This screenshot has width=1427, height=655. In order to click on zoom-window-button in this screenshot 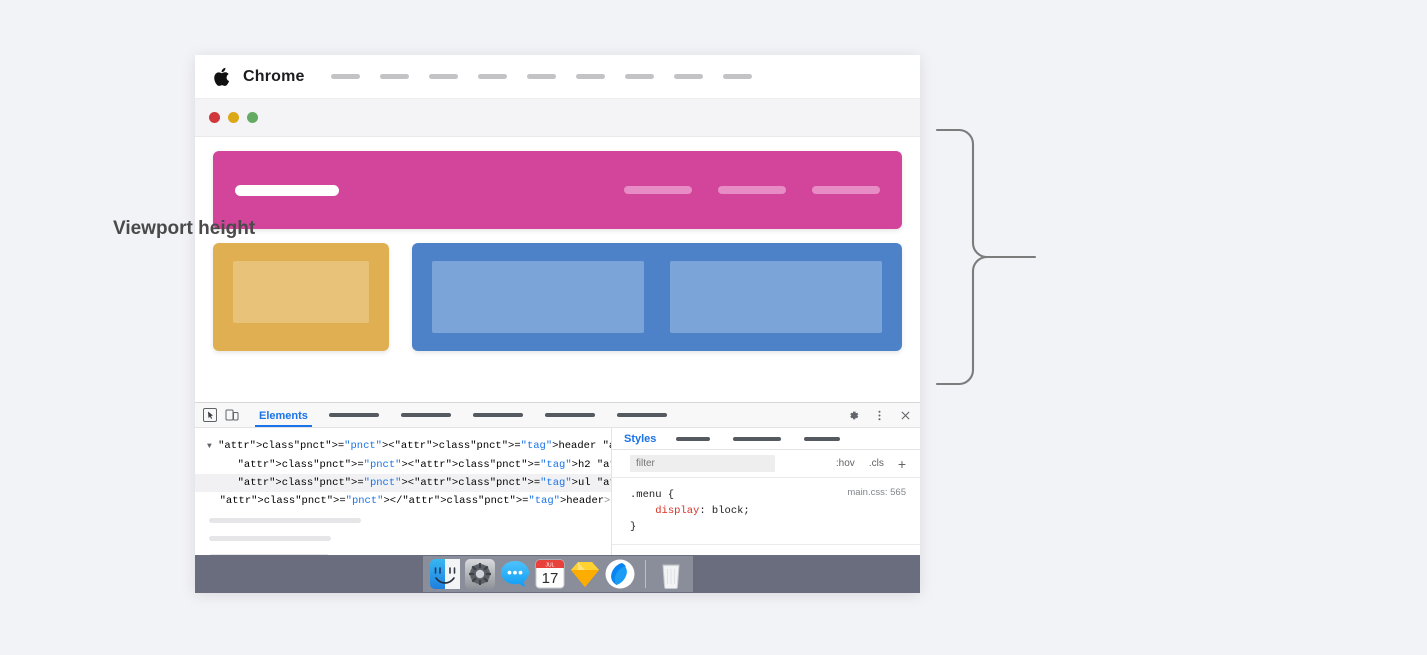, I will do `click(252, 117)`.